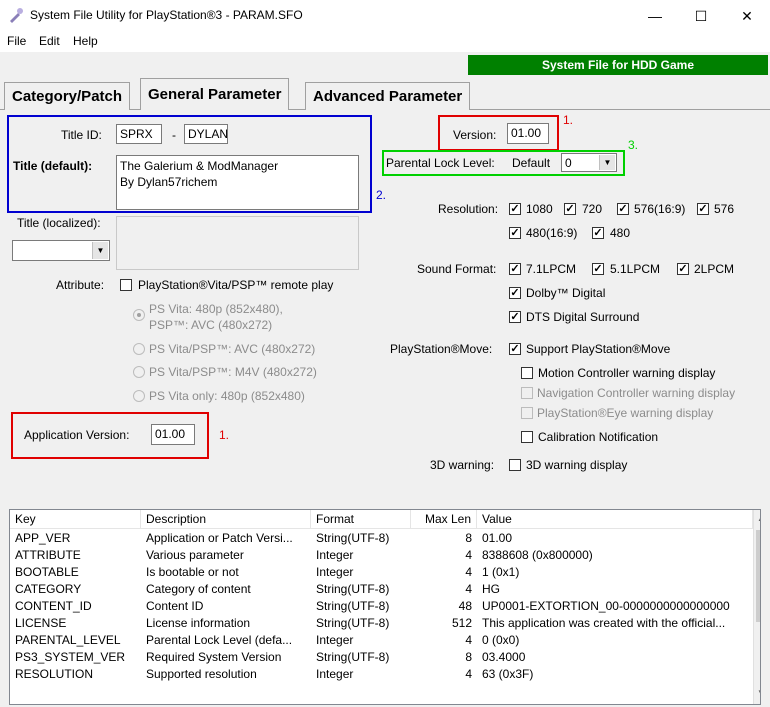 Image resolution: width=770 pixels, height=707 pixels. What do you see at coordinates (49, 41) in the screenshot?
I see `menu-edit: Edit` at bounding box center [49, 41].